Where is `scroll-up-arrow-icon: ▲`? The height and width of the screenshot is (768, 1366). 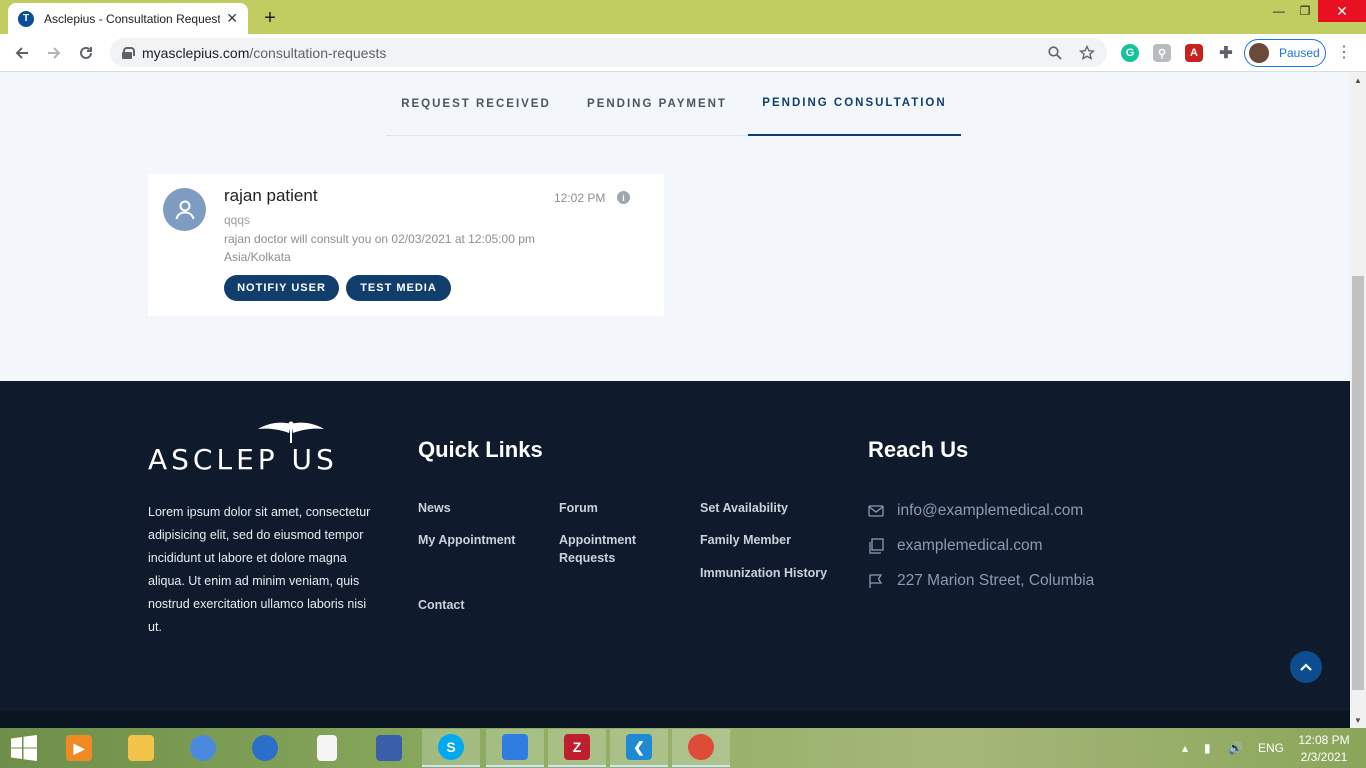 scroll-up-arrow-icon: ▲ is located at coordinates (1358, 80).